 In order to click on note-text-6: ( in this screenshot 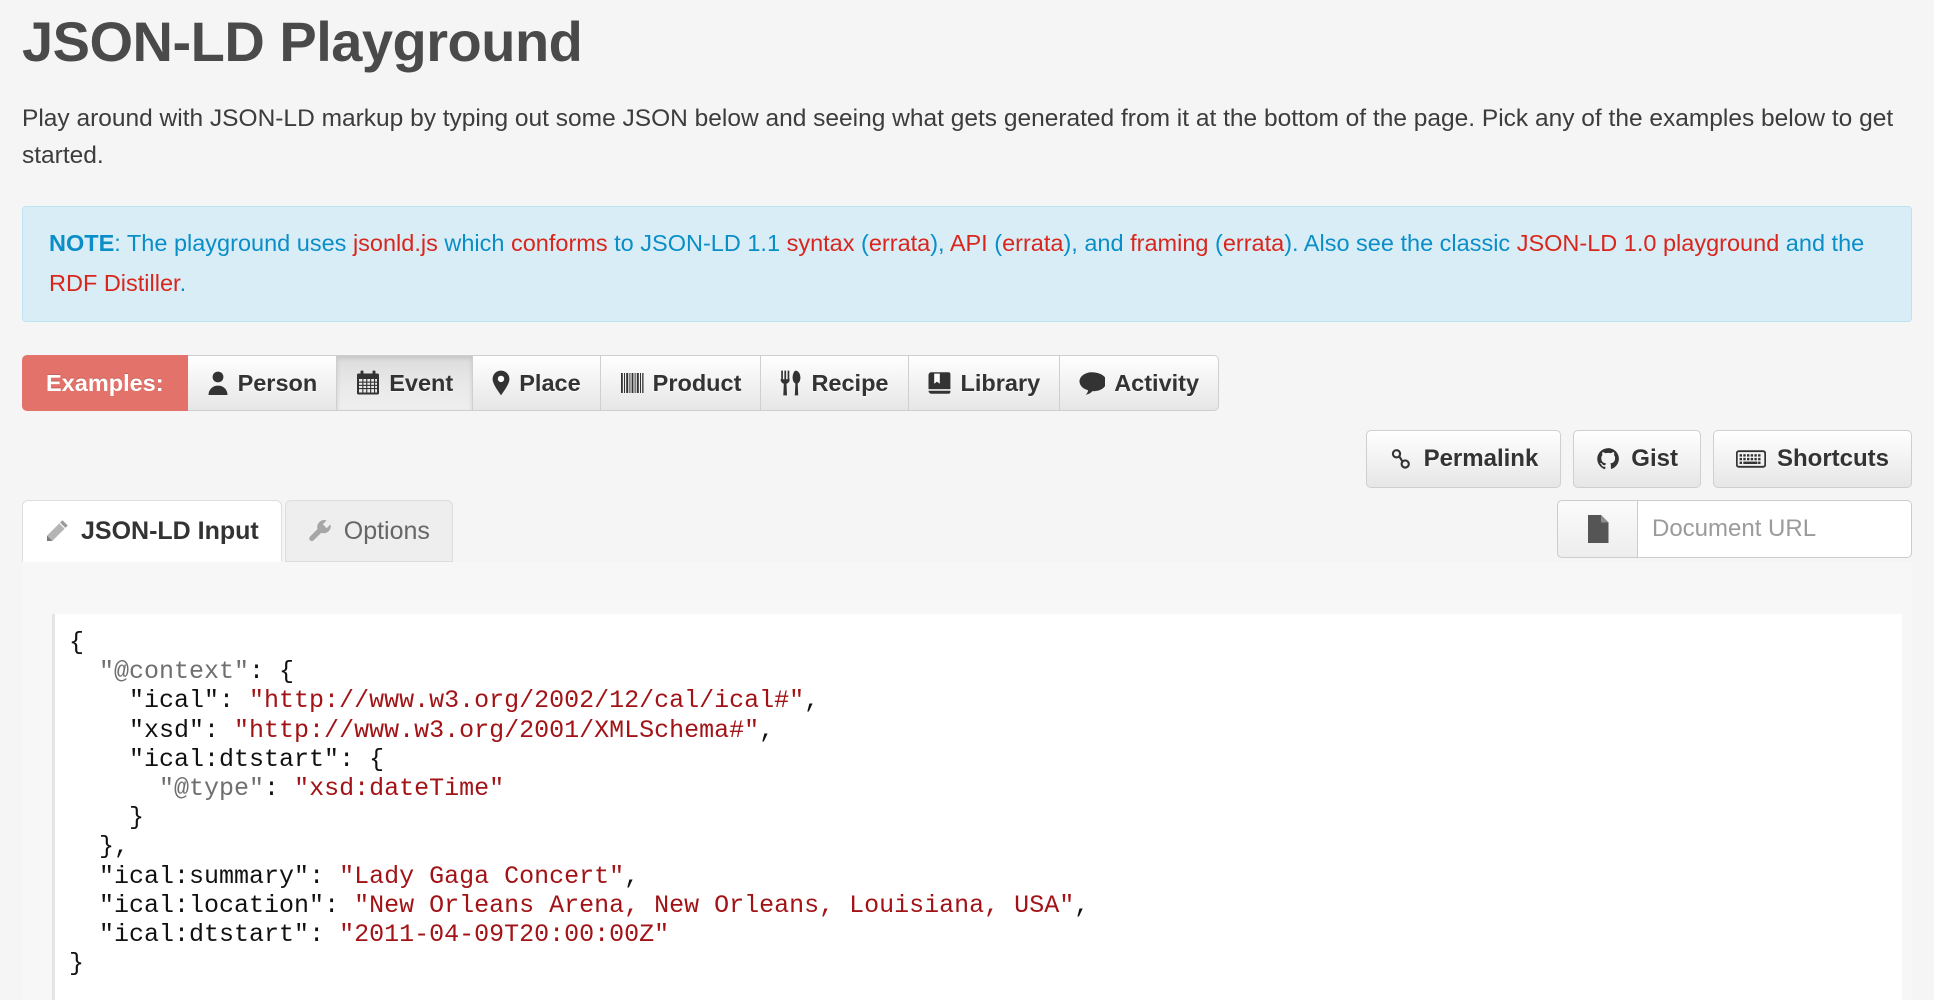, I will do `click(995, 243)`.